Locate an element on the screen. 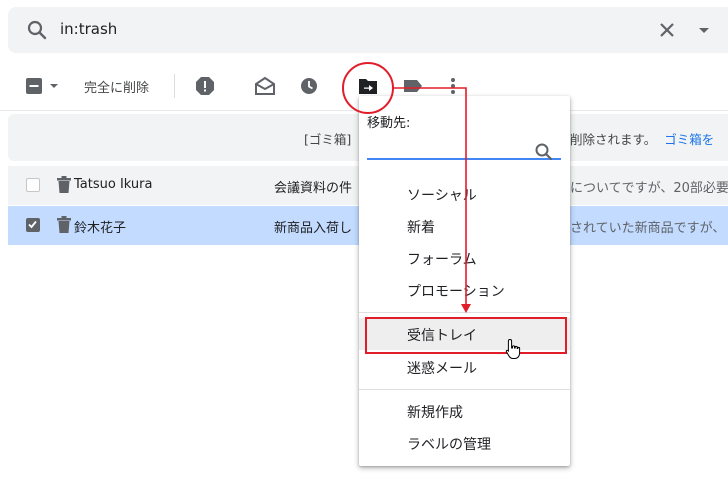  notice-text-right: 削除されます。 ゴミ箱を is located at coordinates (642, 138).